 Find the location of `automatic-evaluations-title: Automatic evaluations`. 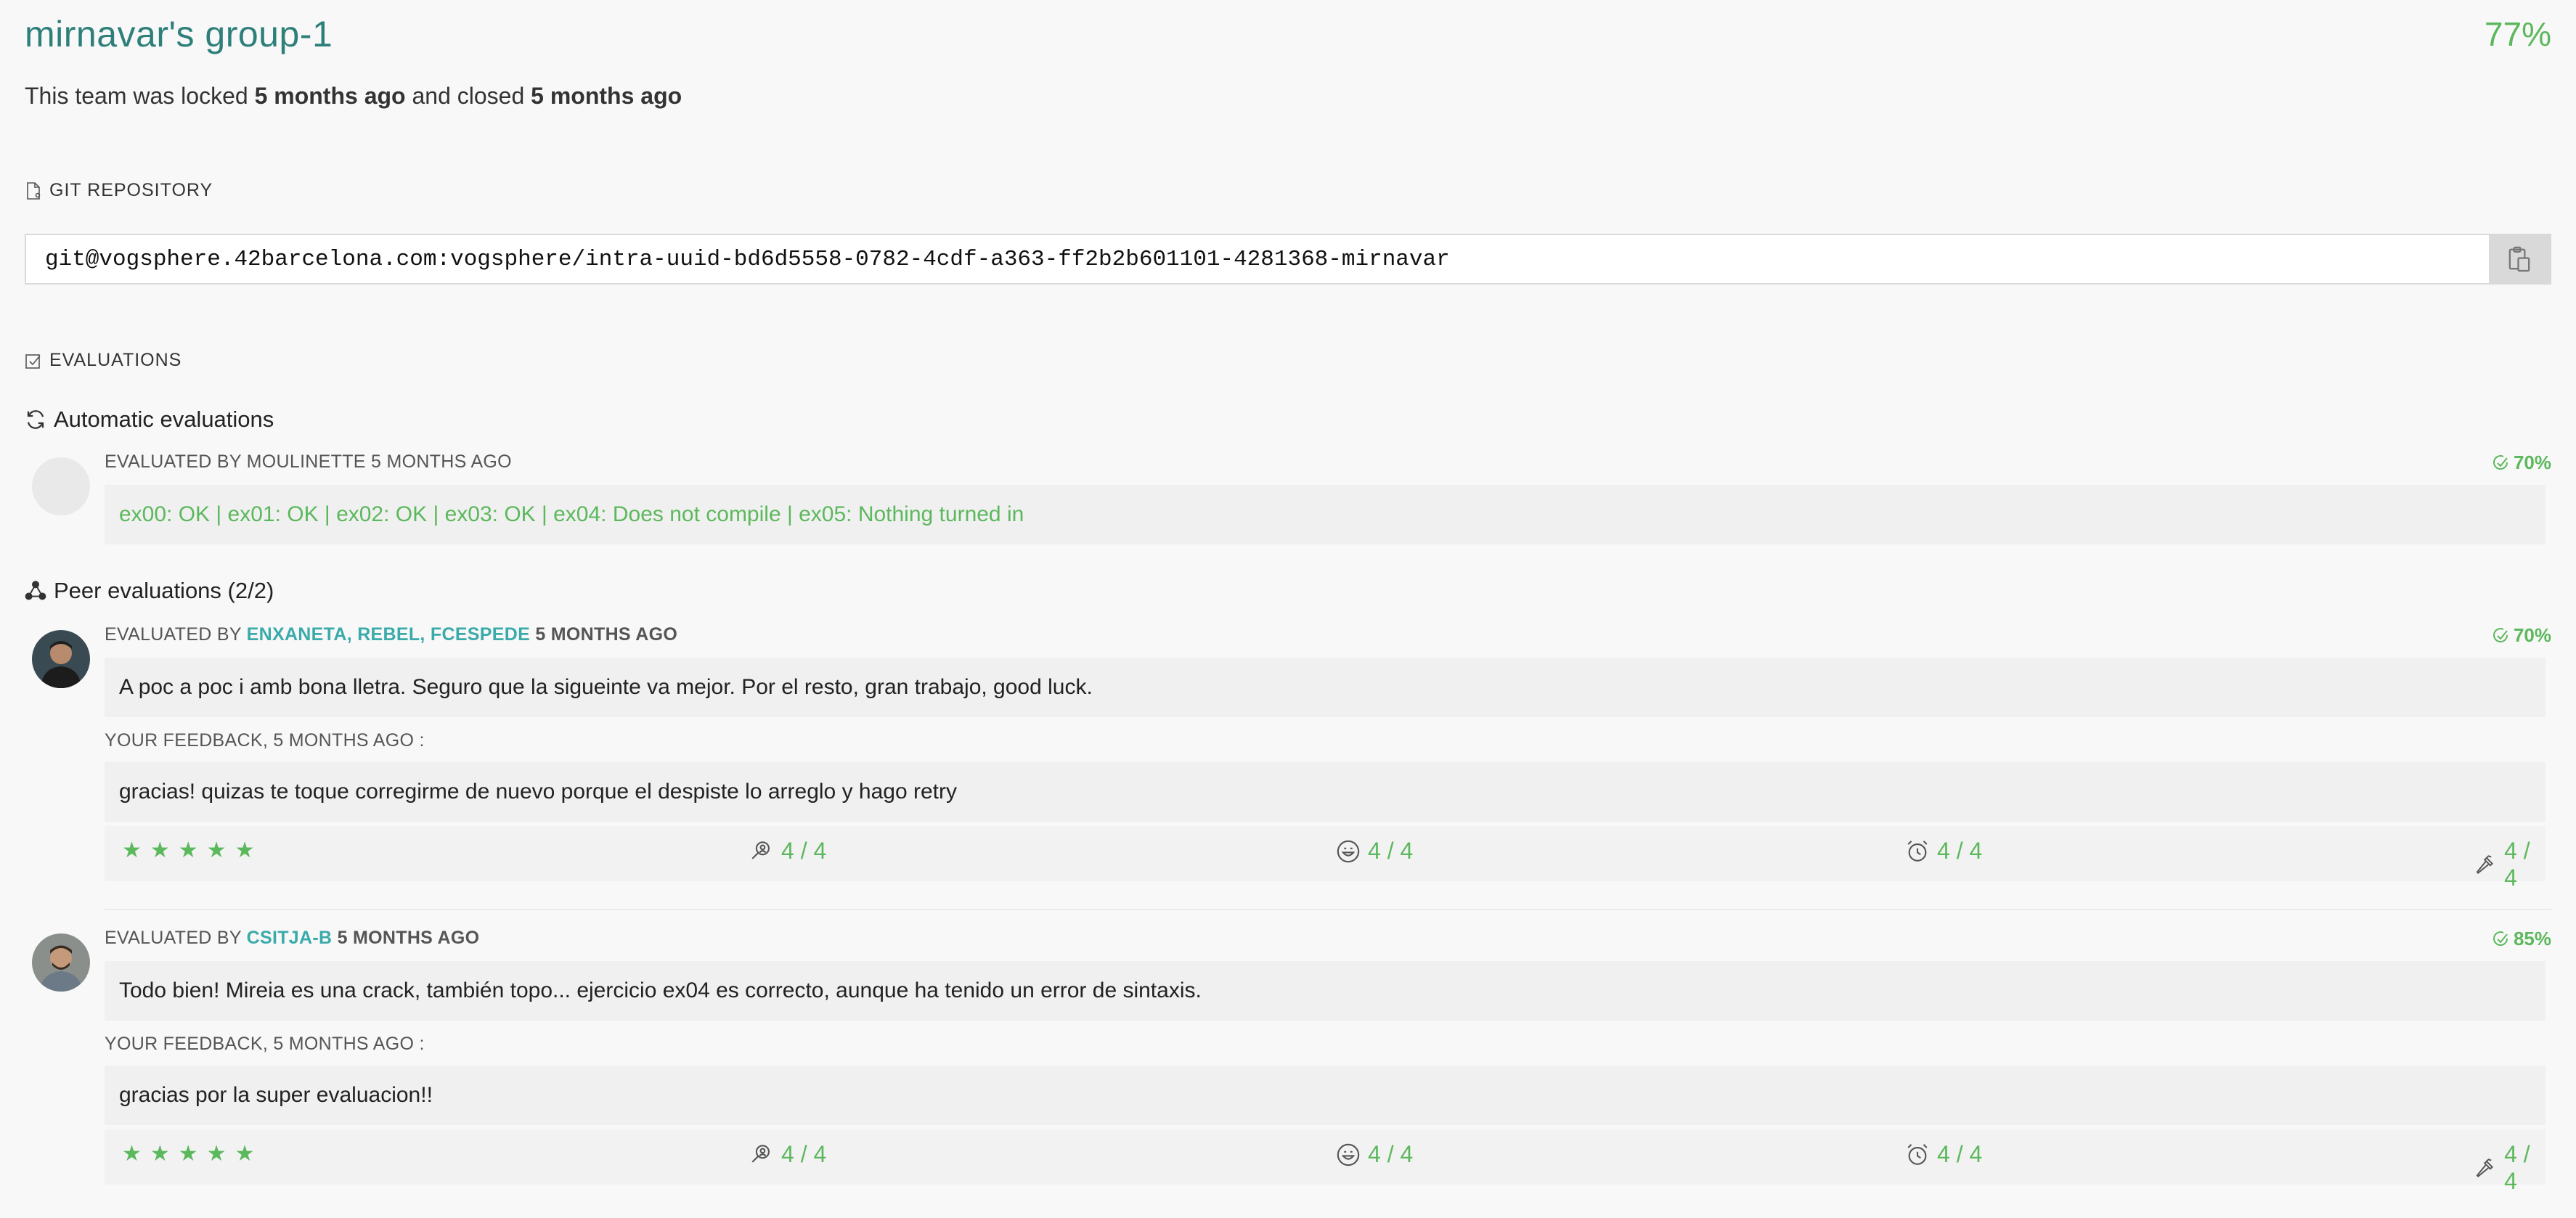

automatic-evaluations-title: Automatic evaluations is located at coordinates (149, 419).